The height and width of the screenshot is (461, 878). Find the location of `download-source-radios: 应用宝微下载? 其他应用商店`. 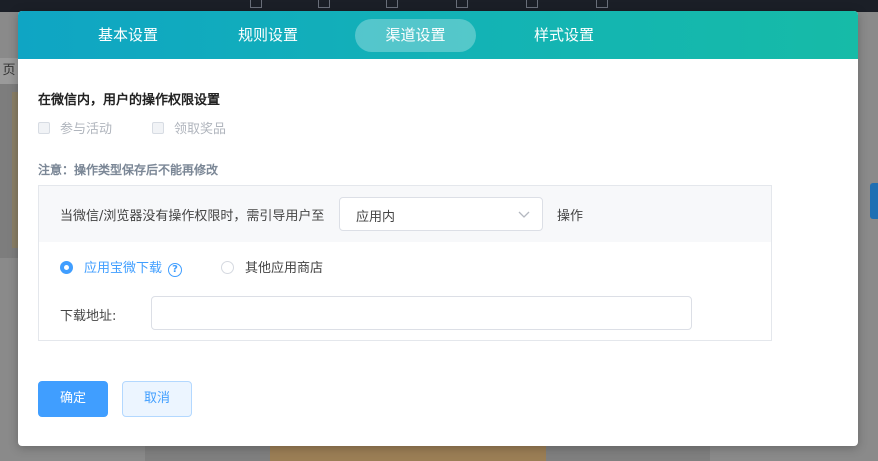

download-source-radios: 应用宝微下载? 其他应用商店 is located at coordinates (410, 269).